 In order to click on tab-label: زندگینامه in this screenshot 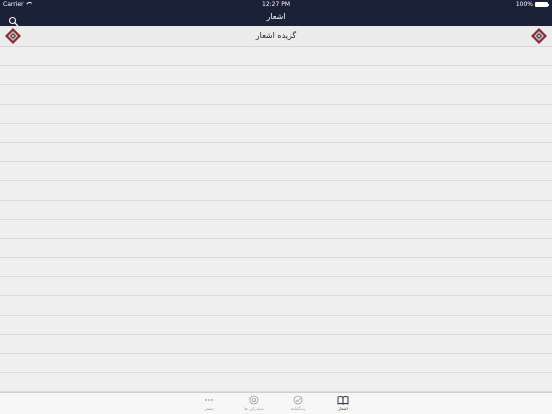, I will do `click(298, 408)`.